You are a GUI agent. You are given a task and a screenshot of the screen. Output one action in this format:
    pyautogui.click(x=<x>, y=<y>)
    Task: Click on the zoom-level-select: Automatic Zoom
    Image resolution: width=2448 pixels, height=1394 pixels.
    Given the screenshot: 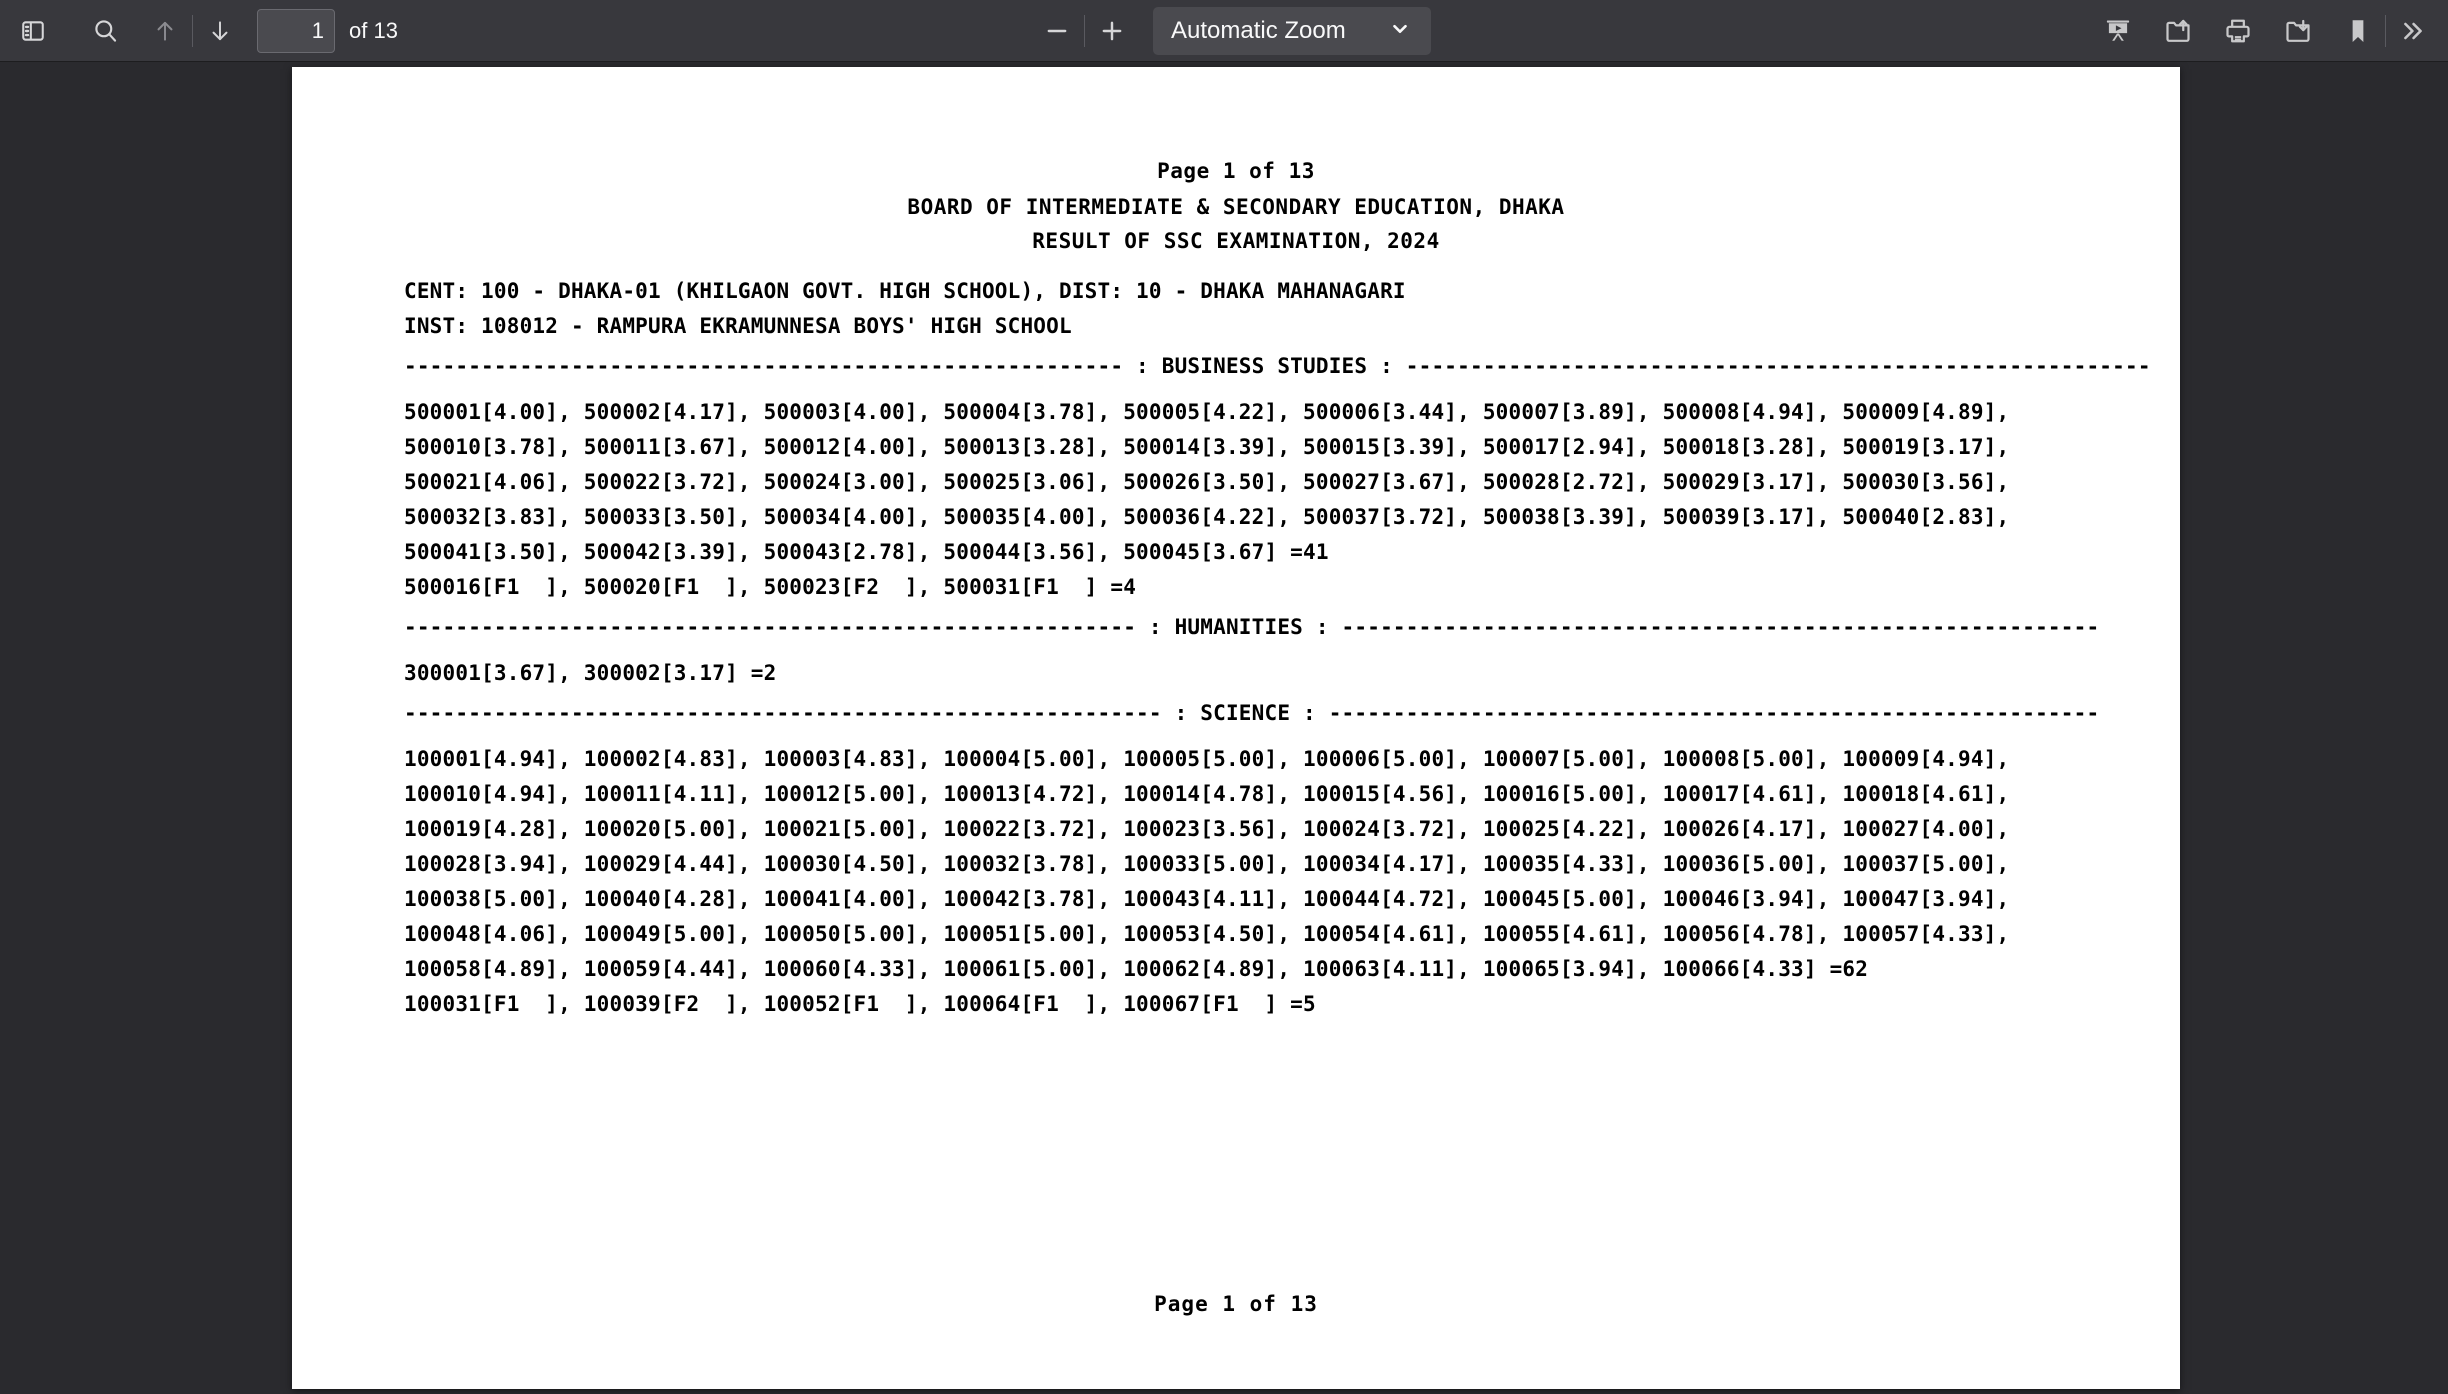 What is the action you would take?
    pyautogui.click(x=1292, y=31)
    